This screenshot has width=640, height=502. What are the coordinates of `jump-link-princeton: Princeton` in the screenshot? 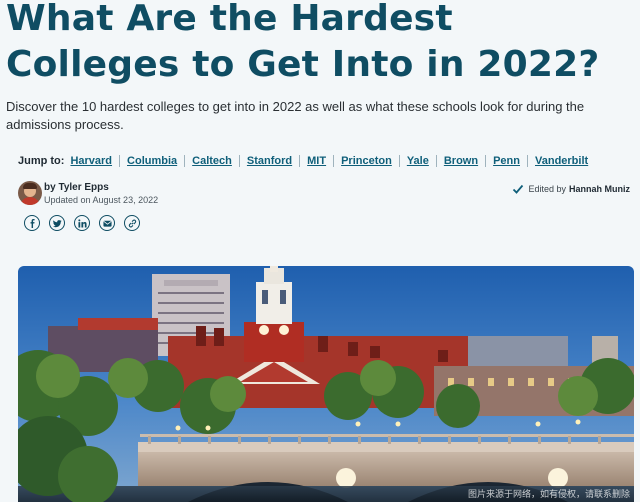 It's located at (366, 161).